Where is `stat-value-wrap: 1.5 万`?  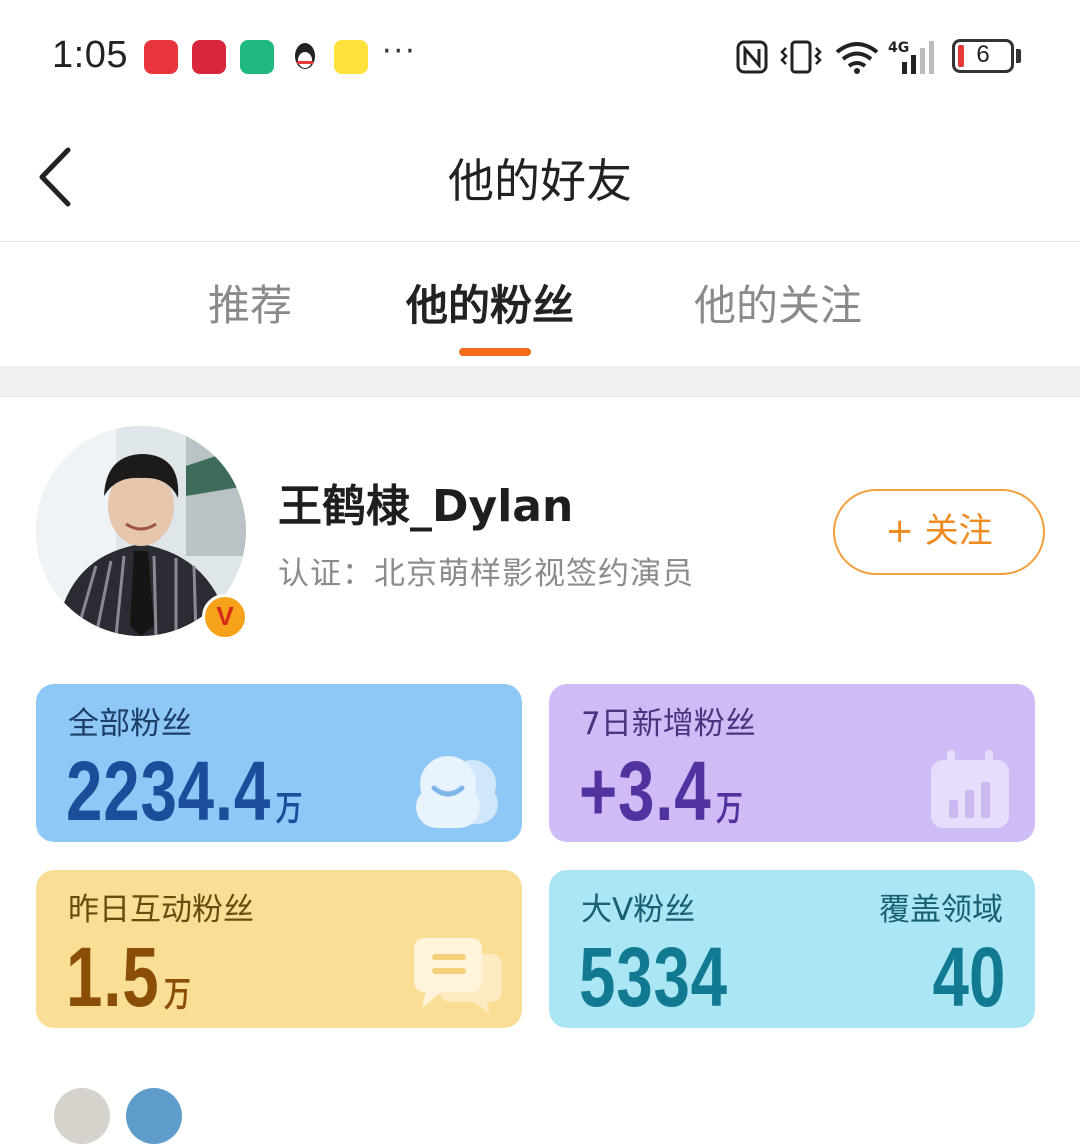 stat-value-wrap: 1.5 万 is located at coordinates (128, 980).